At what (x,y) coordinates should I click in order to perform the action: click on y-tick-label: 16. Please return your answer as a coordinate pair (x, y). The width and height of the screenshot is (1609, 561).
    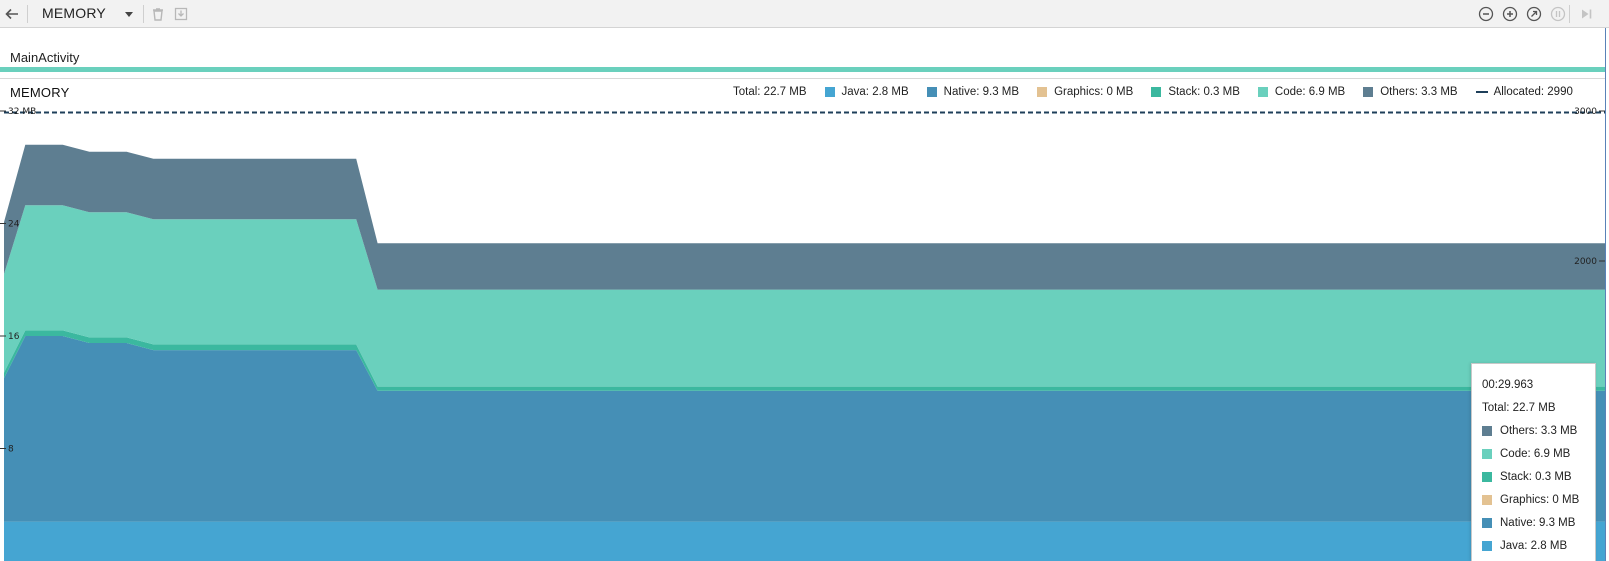
    Looking at the image, I should click on (14, 337).